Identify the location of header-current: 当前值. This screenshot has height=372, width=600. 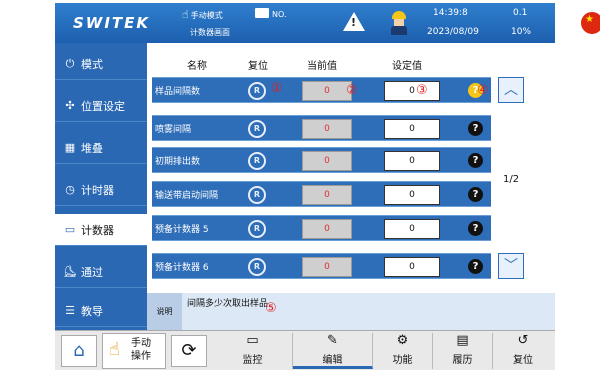
(322, 66).